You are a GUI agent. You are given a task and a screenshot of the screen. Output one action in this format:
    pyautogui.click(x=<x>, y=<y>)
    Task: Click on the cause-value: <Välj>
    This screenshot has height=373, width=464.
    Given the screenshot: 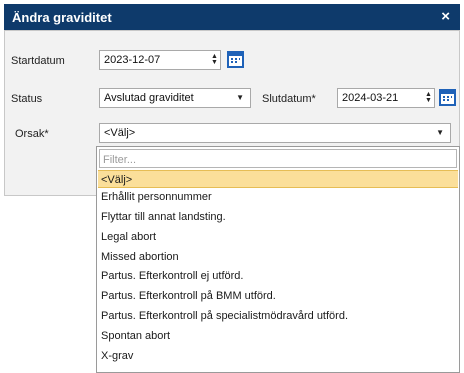 What is the action you would take?
    pyautogui.click(x=120, y=133)
    